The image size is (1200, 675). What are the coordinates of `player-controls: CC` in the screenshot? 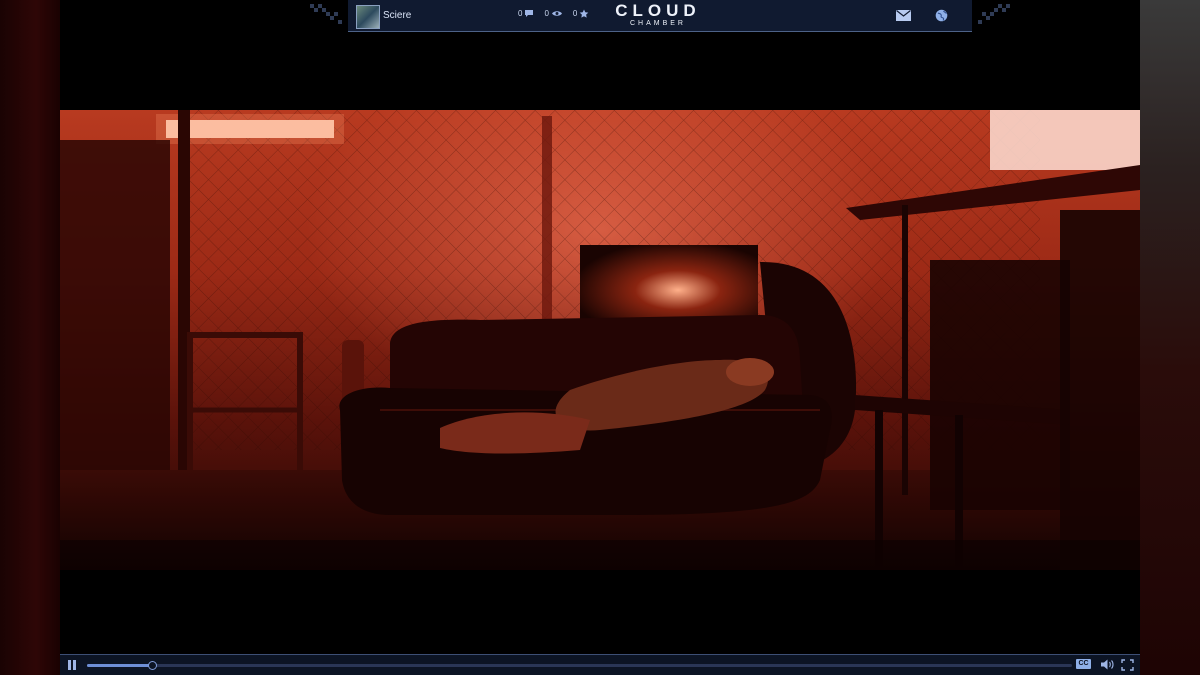 It's located at (600, 664).